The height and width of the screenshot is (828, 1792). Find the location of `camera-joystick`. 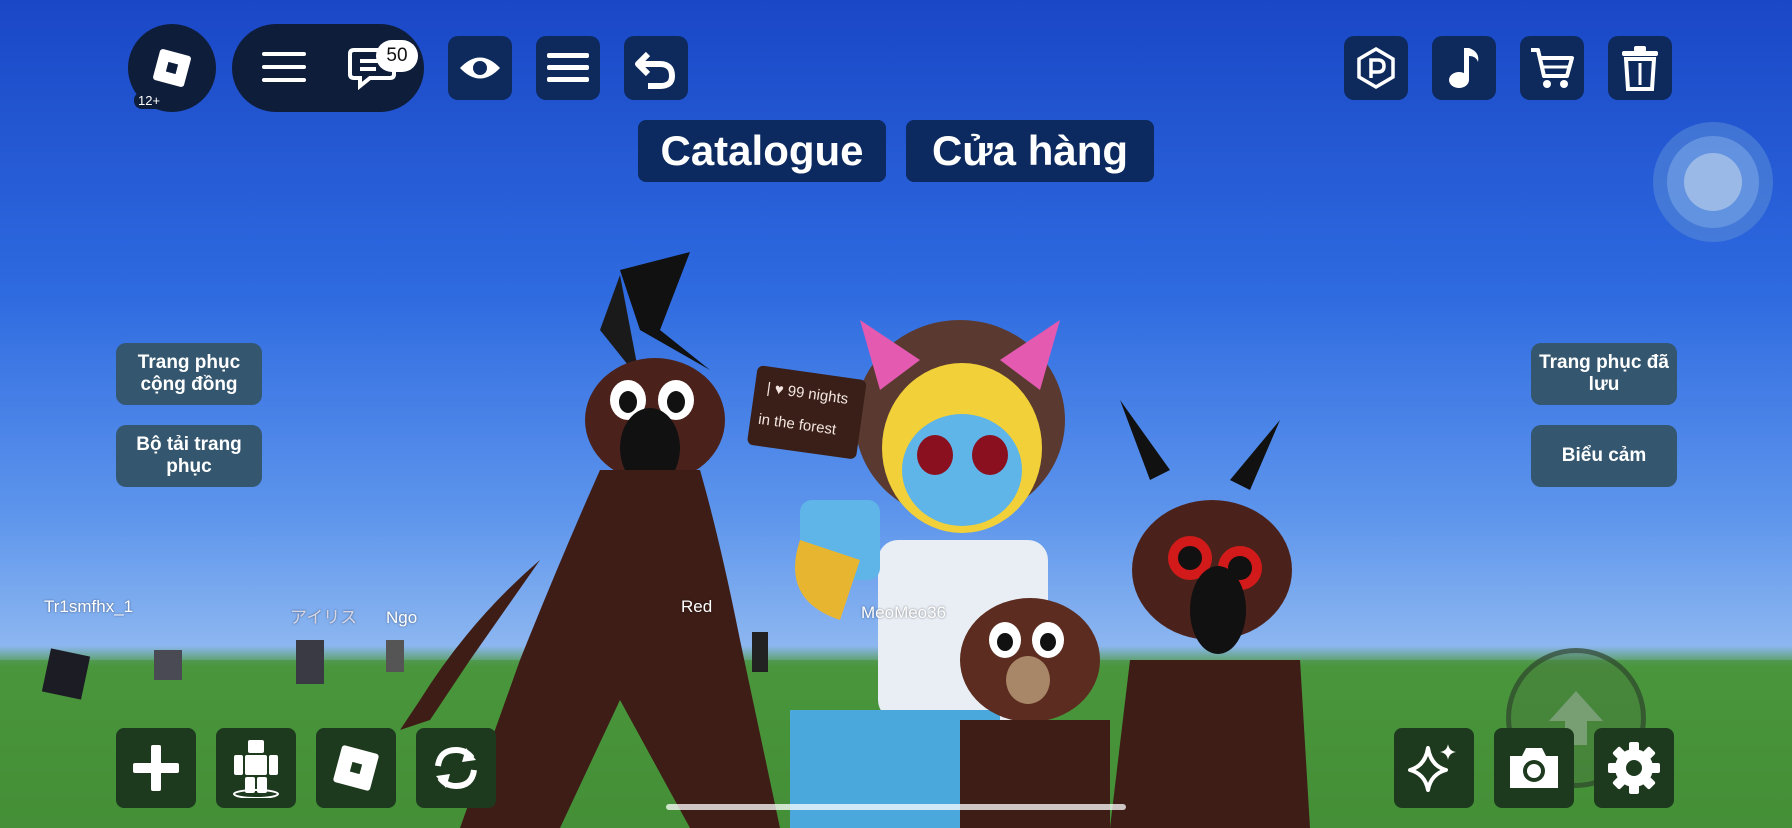

camera-joystick is located at coordinates (1713, 182).